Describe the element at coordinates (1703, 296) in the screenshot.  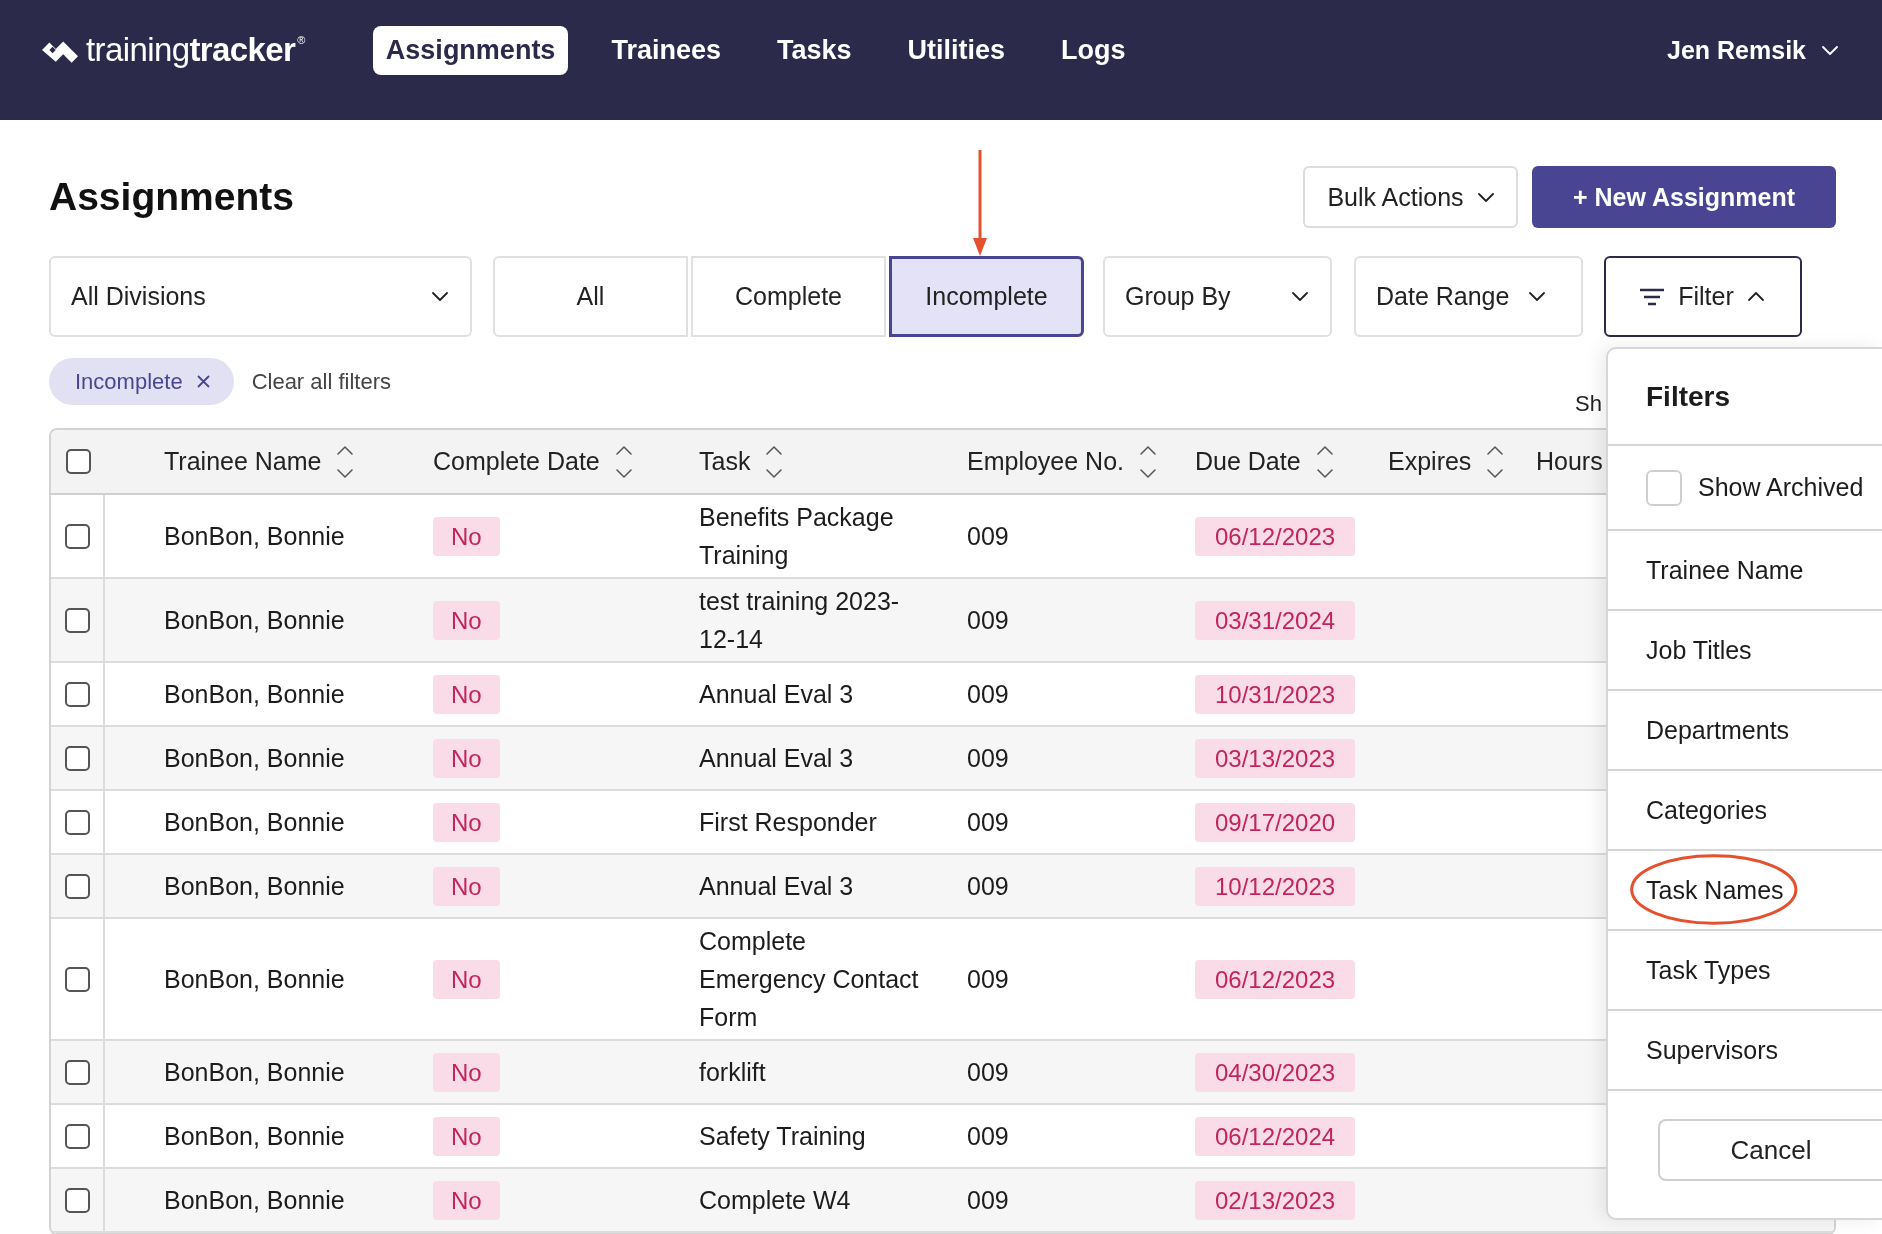
I see `filter-button: Filter` at that location.